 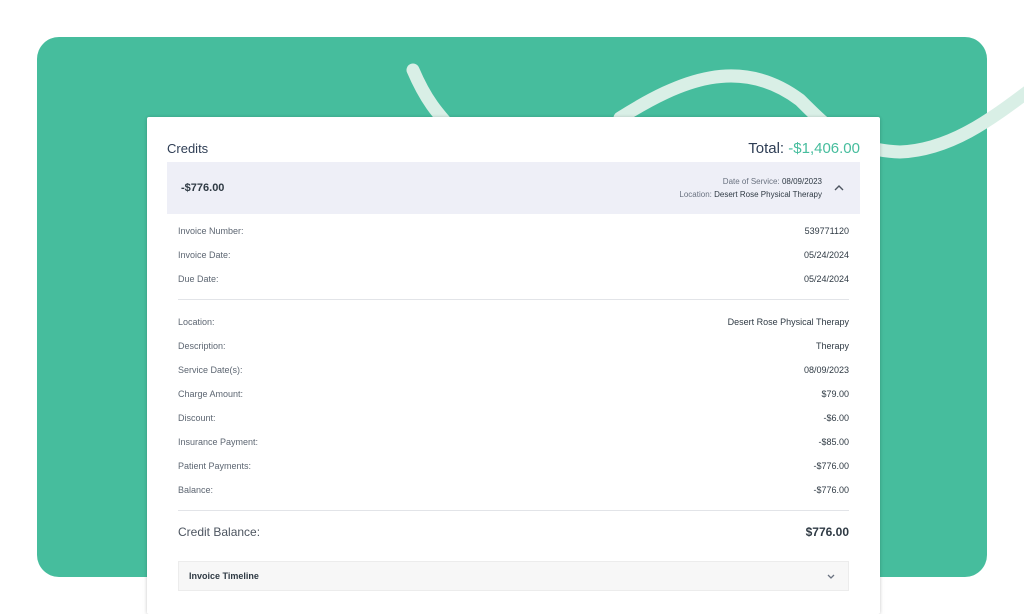 What do you see at coordinates (513, 394) in the screenshot?
I see `detail-row: Charge Amount: $79.00` at bounding box center [513, 394].